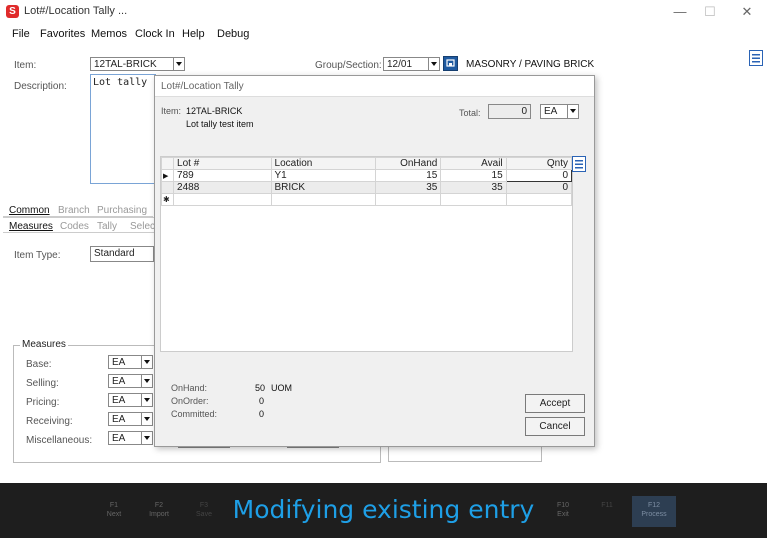 This screenshot has height=538, width=767. What do you see at coordinates (281, 388) in the screenshot?
I see `onhand-uom: UOM` at bounding box center [281, 388].